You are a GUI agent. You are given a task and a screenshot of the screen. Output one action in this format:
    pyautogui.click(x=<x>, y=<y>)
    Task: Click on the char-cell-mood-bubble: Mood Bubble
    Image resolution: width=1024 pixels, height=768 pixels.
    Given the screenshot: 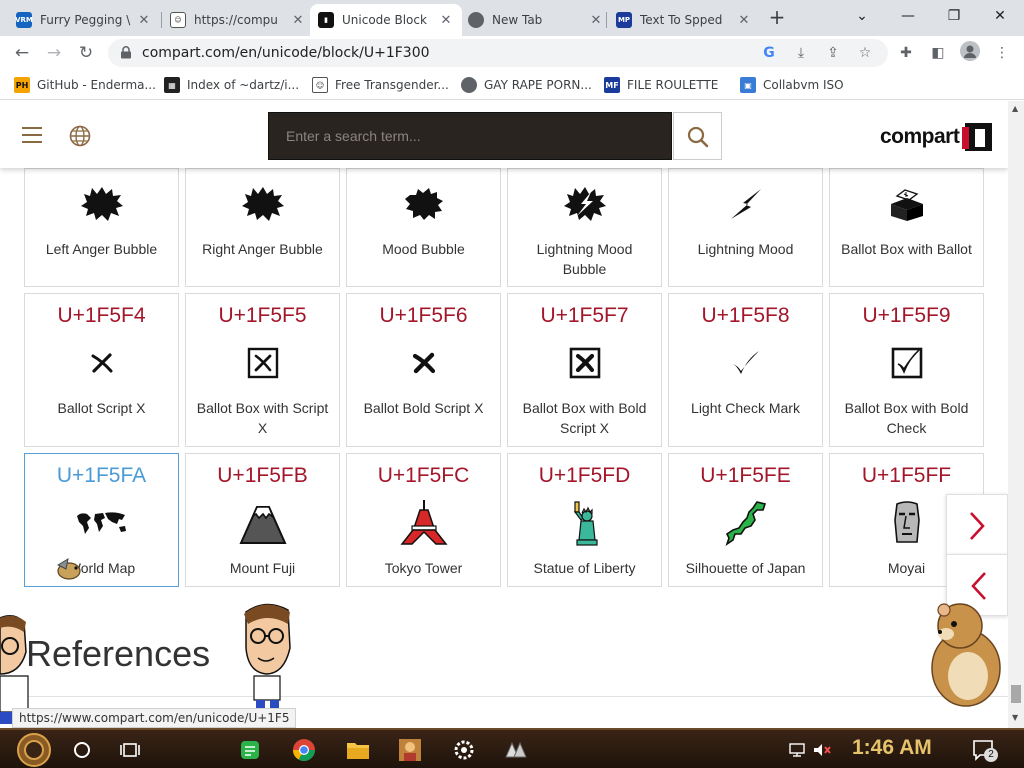 What is the action you would take?
    pyautogui.click(x=423, y=227)
    